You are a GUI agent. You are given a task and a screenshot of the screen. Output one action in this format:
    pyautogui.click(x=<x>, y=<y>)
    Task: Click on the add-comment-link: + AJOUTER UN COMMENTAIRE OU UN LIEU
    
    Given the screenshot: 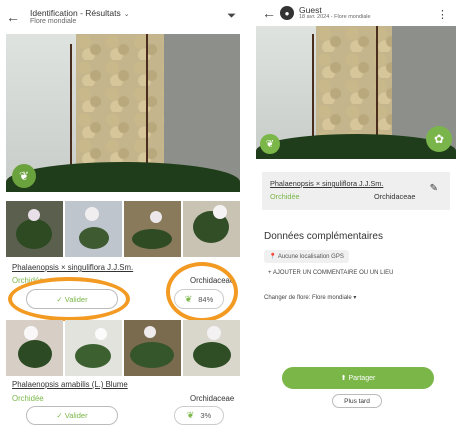 What is the action you would take?
    pyautogui.click(x=330, y=273)
    